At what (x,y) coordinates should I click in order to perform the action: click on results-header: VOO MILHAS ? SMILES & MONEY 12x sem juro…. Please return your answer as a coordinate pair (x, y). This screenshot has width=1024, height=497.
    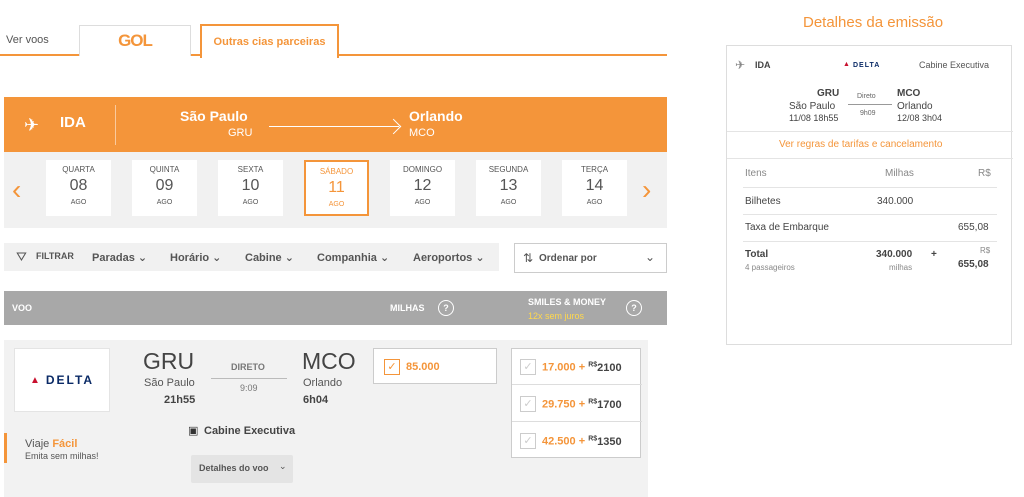
    Looking at the image, I should click on (335, 308).